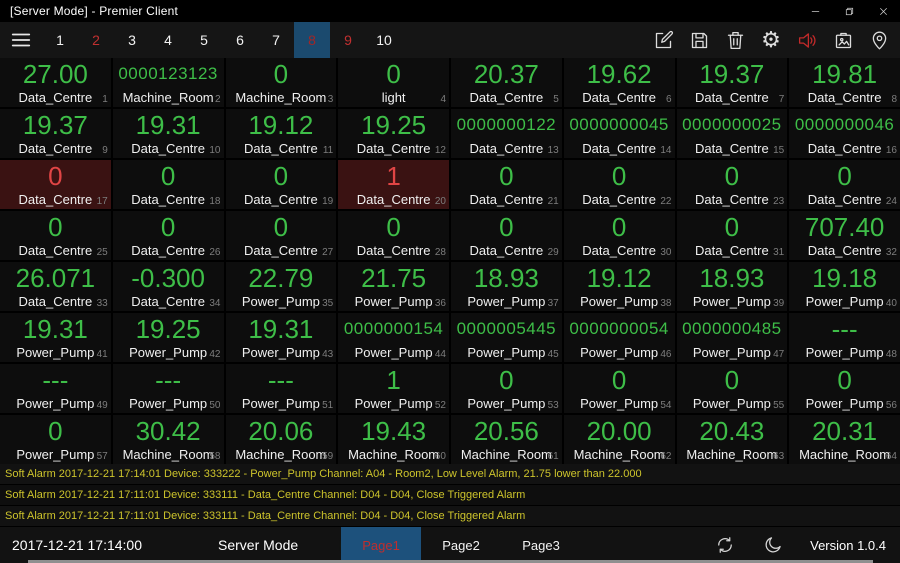  I want to click on grid-cell-42: 19.25 Power_Pump 42, so click(168, 337).